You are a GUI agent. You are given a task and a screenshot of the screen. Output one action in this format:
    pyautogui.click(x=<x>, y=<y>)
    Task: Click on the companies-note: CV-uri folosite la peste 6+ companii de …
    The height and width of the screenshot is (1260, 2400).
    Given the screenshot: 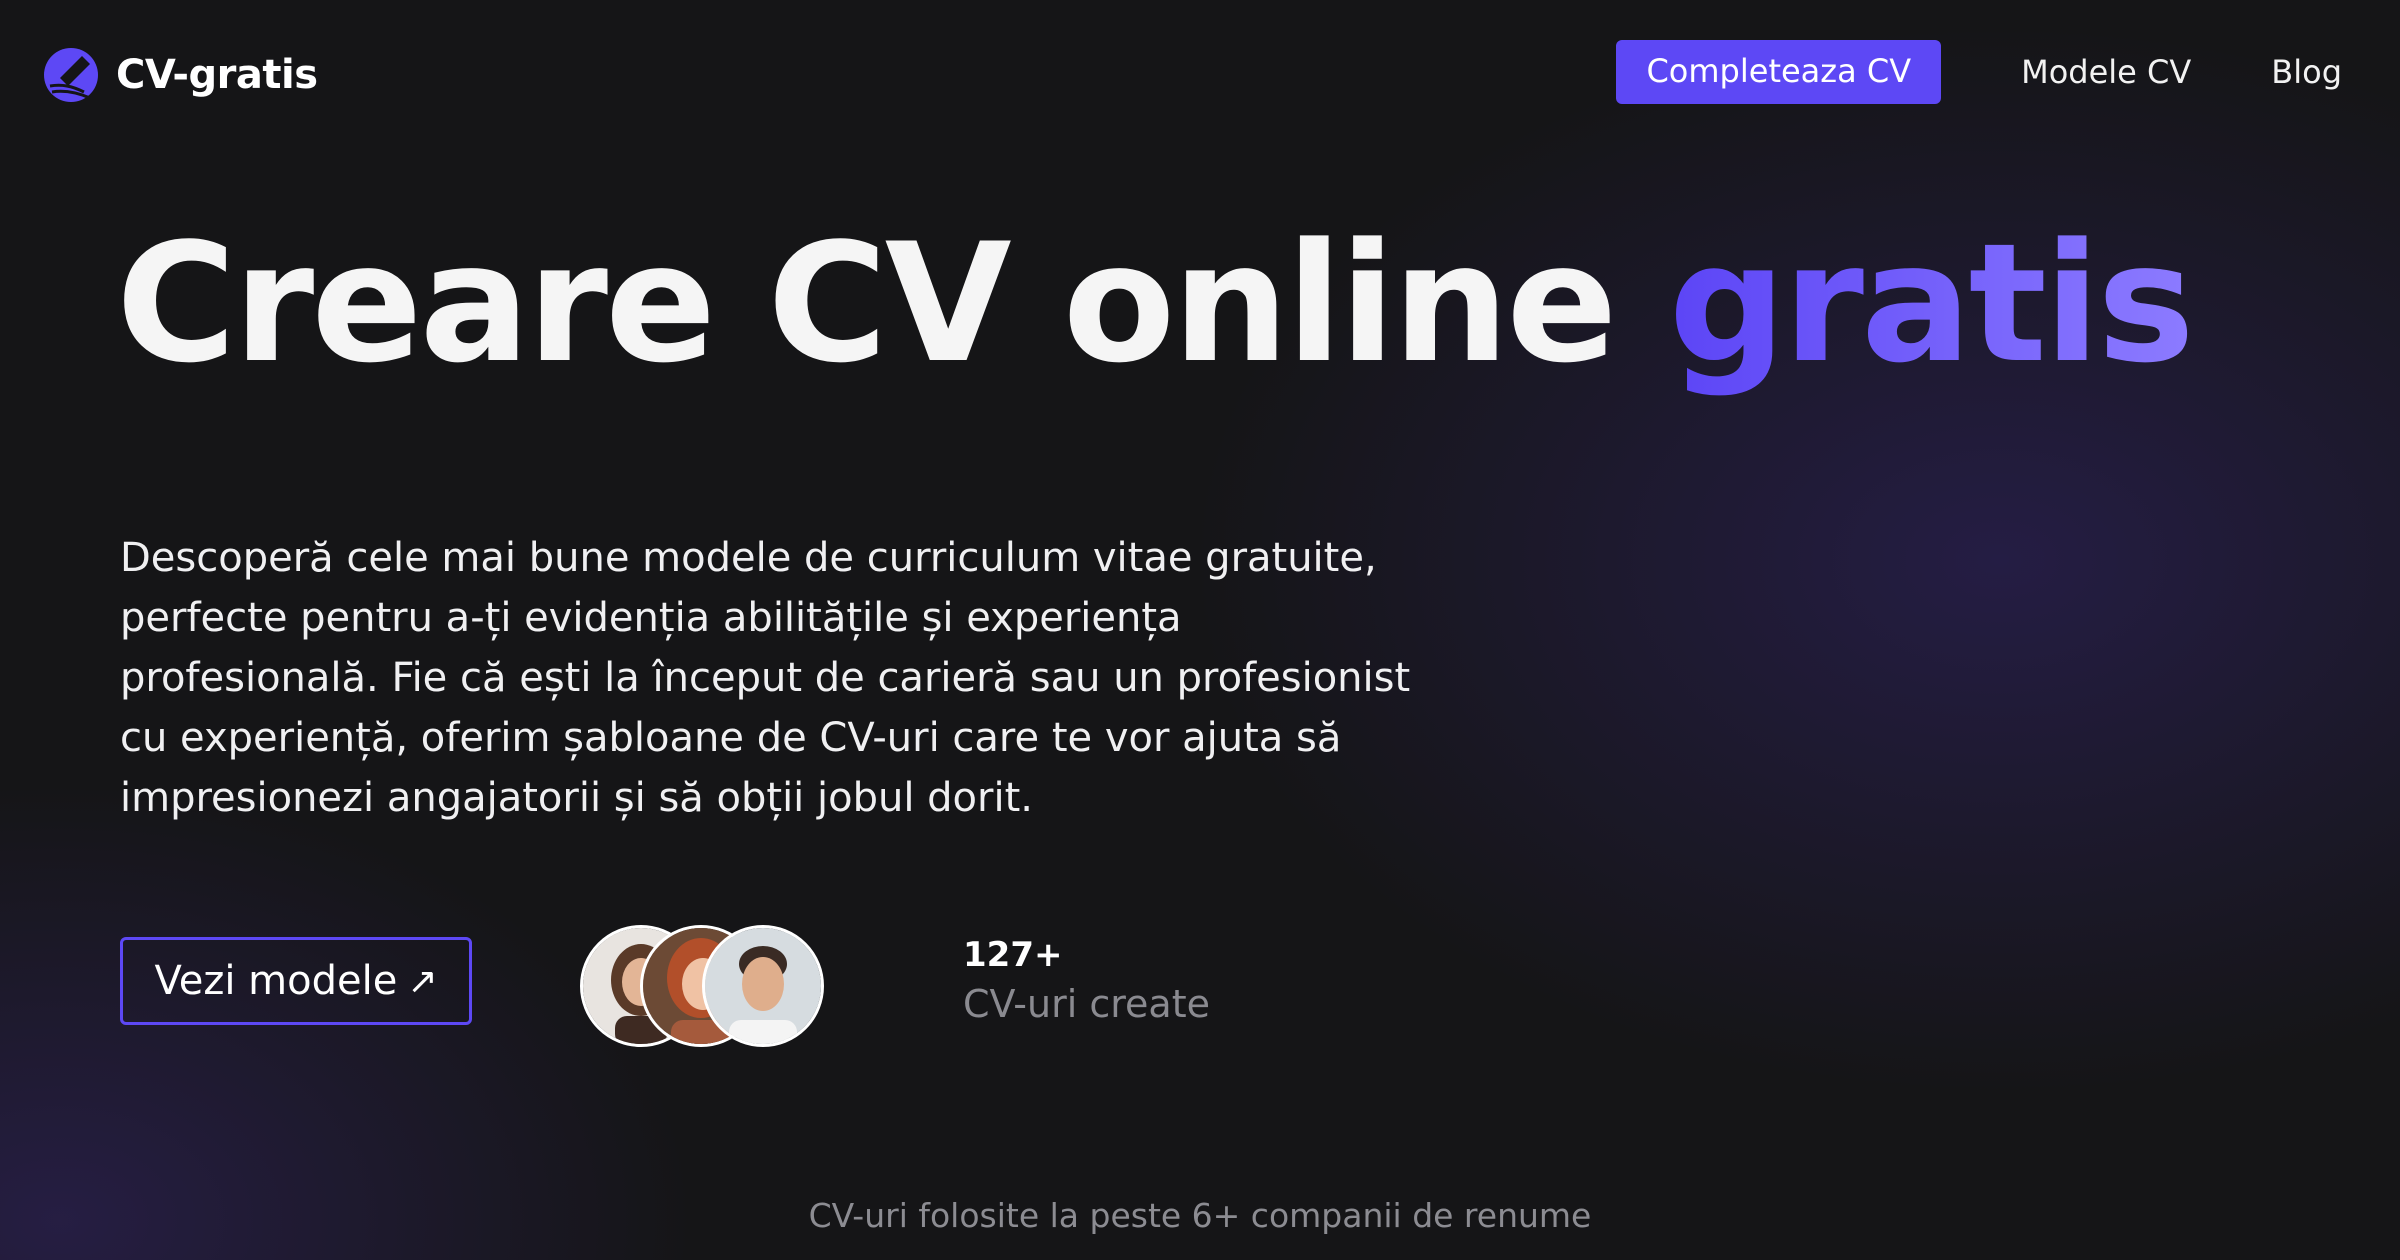 What is the action you would take?
    pyautogui.click(x=1200, y=1215)
    